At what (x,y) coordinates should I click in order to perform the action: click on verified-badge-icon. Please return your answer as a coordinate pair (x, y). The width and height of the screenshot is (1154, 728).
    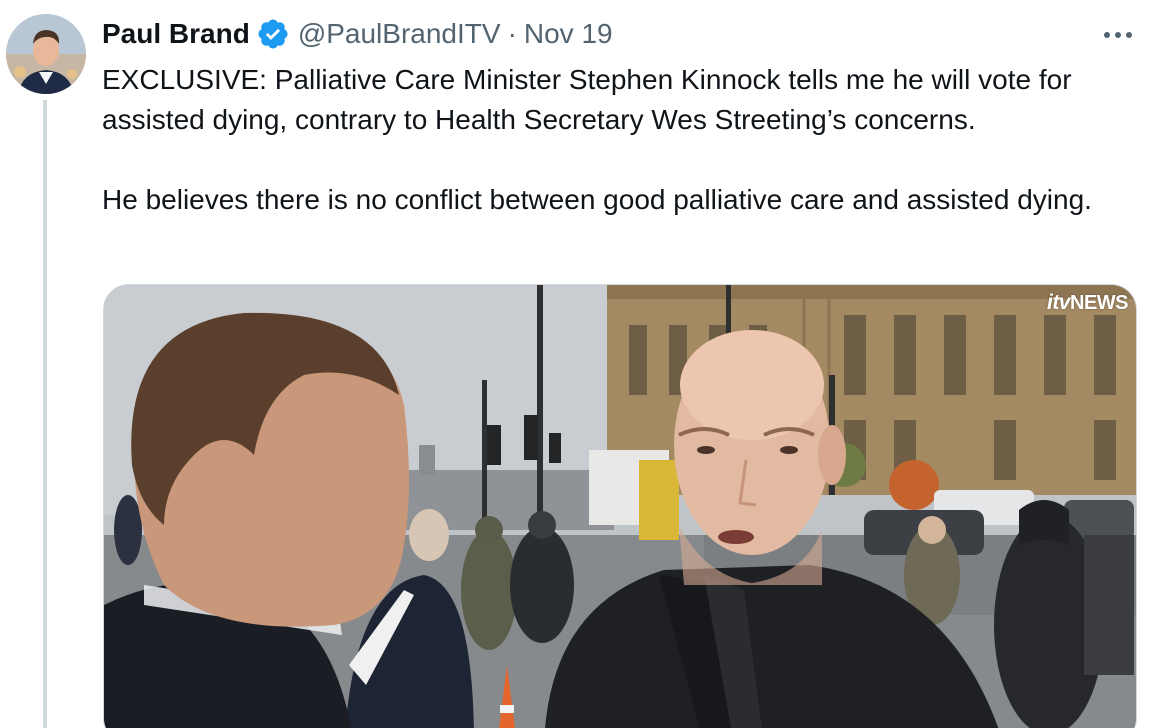
    Looking at the image, I should click on (273, 34).